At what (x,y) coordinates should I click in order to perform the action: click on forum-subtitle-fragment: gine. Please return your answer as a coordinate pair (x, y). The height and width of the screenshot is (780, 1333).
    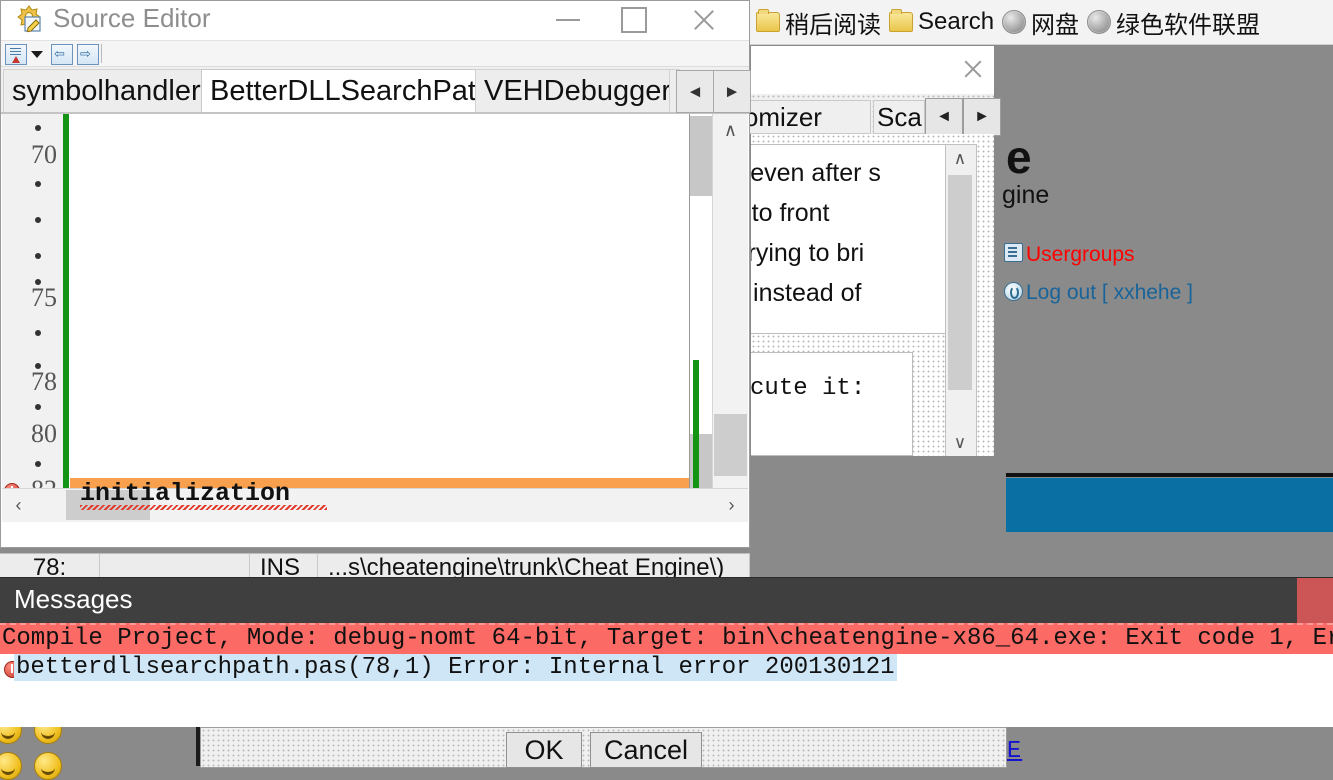
    Looking at the image, I should click on (1026, 195).